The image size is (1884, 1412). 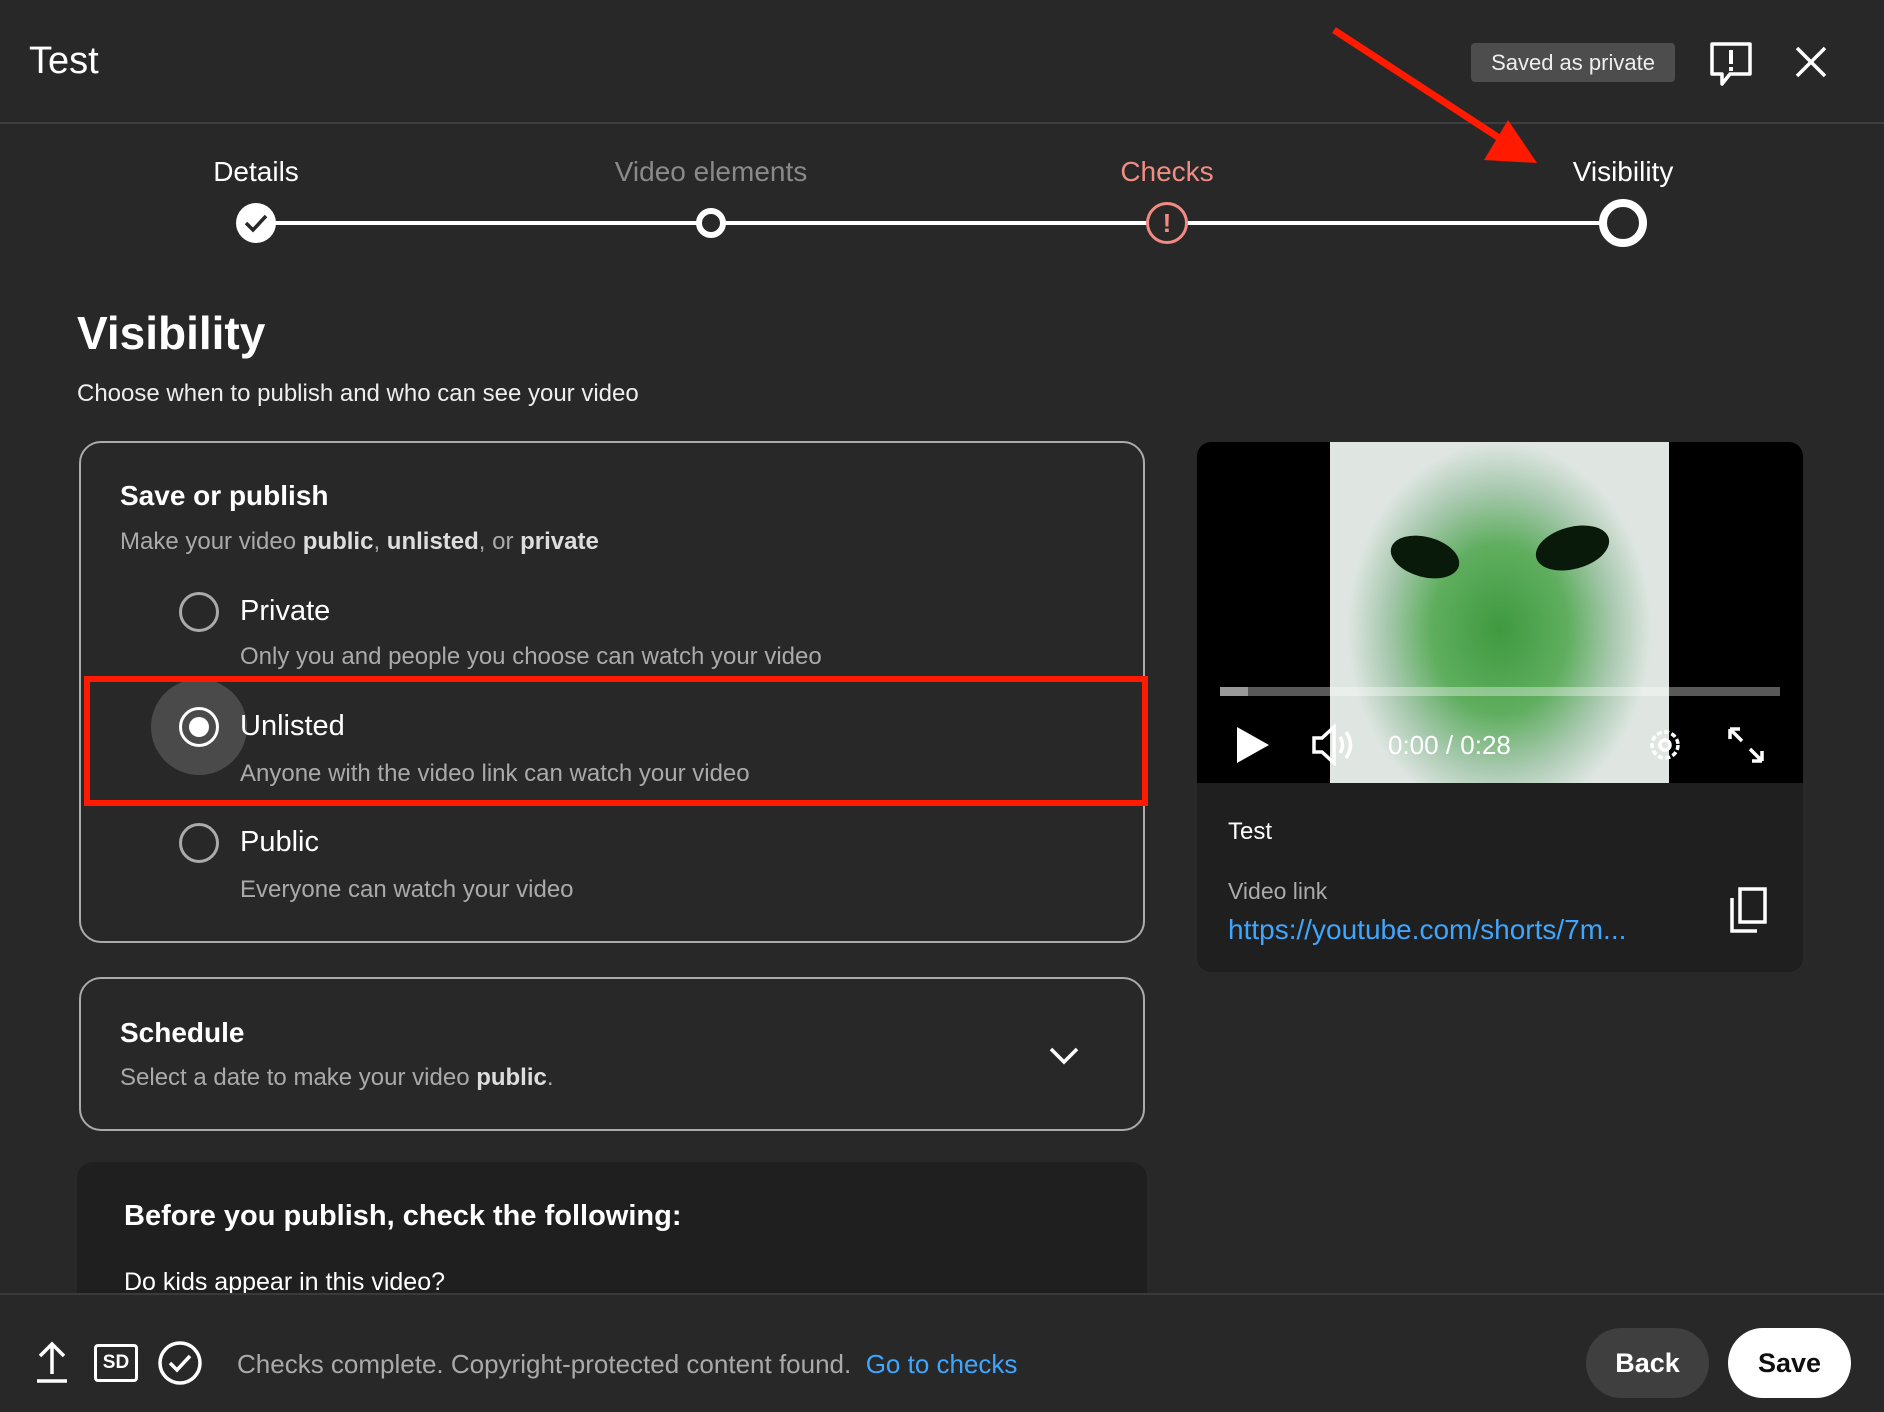 What do you see at coordinates (52, 1362) in the screenshot?
I see `upload-icon` at bounding box center [52, 1362].